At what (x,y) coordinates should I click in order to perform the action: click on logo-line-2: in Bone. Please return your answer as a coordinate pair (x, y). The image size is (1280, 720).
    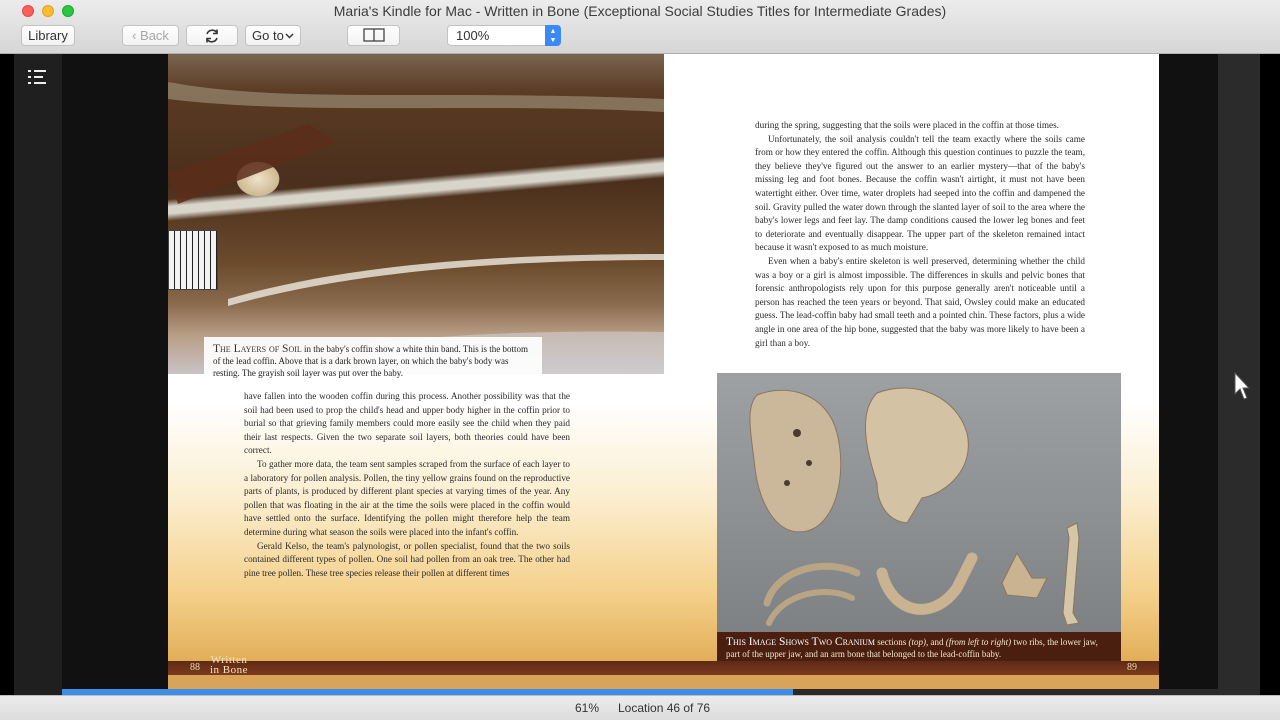
    Looking at the image, I should click on (229, 670).